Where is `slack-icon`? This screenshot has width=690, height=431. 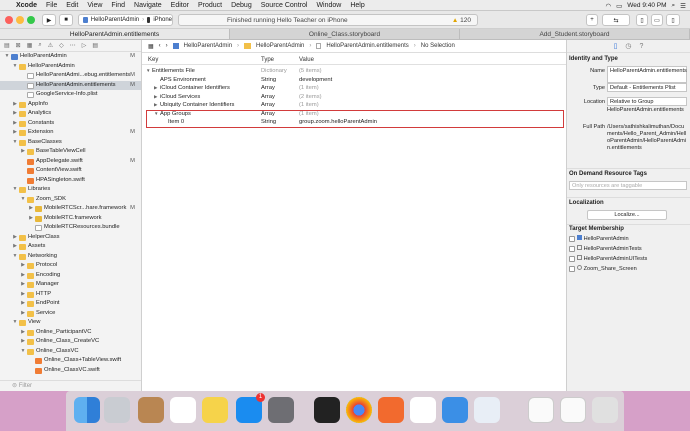 slack-icon is located at coordinates (423, 410).